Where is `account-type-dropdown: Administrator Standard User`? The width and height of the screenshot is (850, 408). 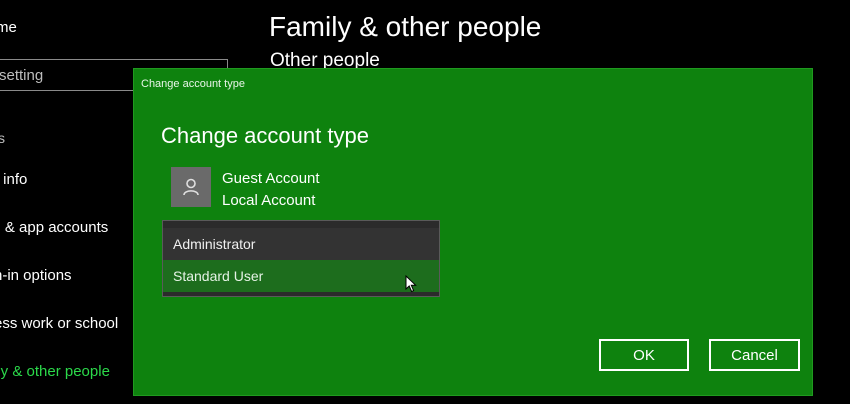 account-type-dropdown: Administrator Standard User is located at coordinates (301, 258).